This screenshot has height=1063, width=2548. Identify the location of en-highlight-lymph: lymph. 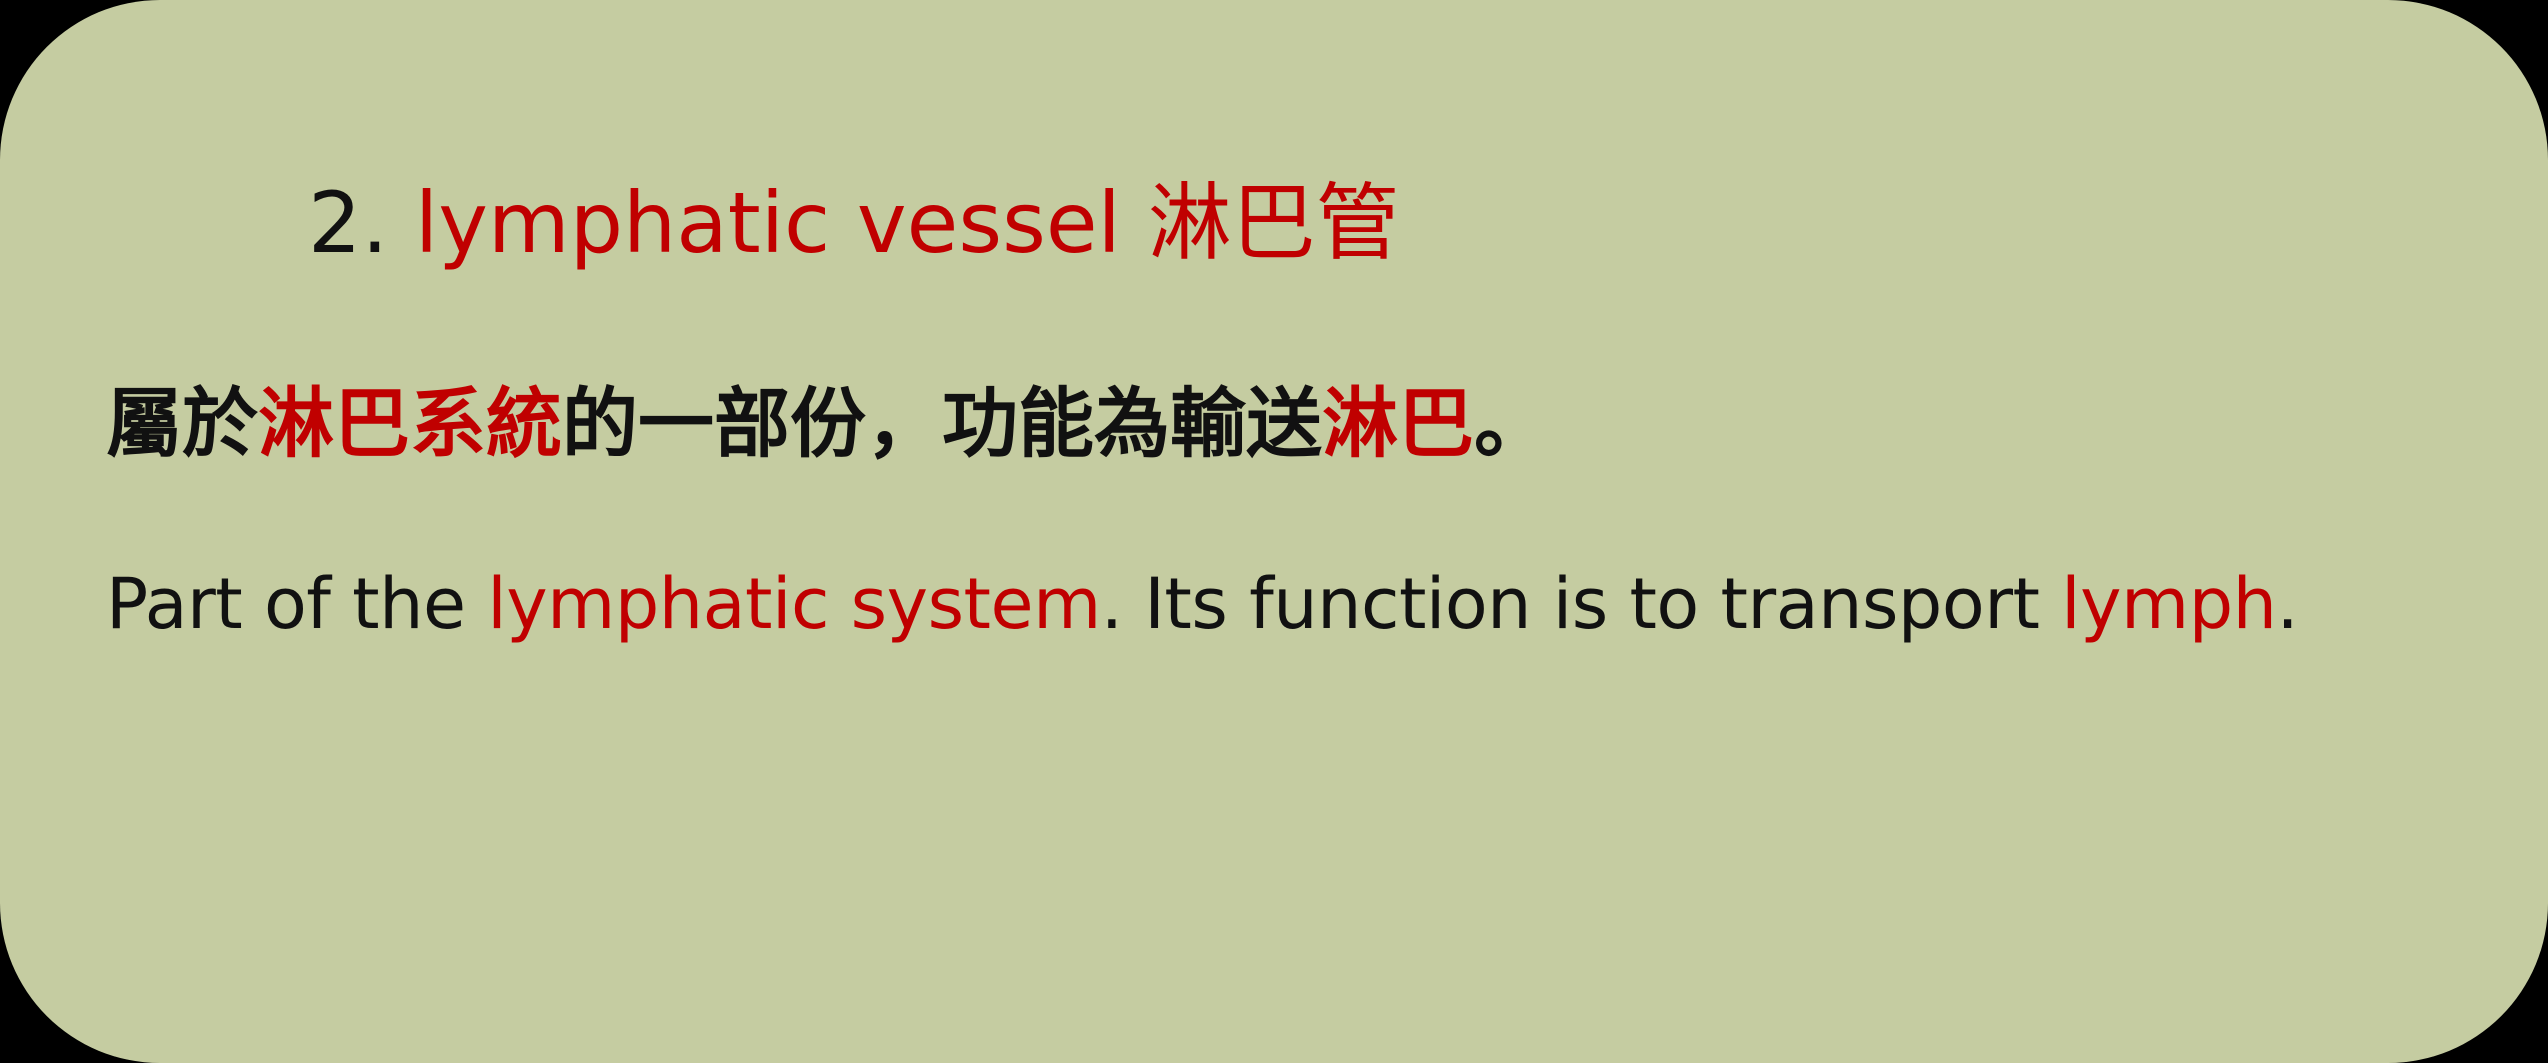
(2169, 604).